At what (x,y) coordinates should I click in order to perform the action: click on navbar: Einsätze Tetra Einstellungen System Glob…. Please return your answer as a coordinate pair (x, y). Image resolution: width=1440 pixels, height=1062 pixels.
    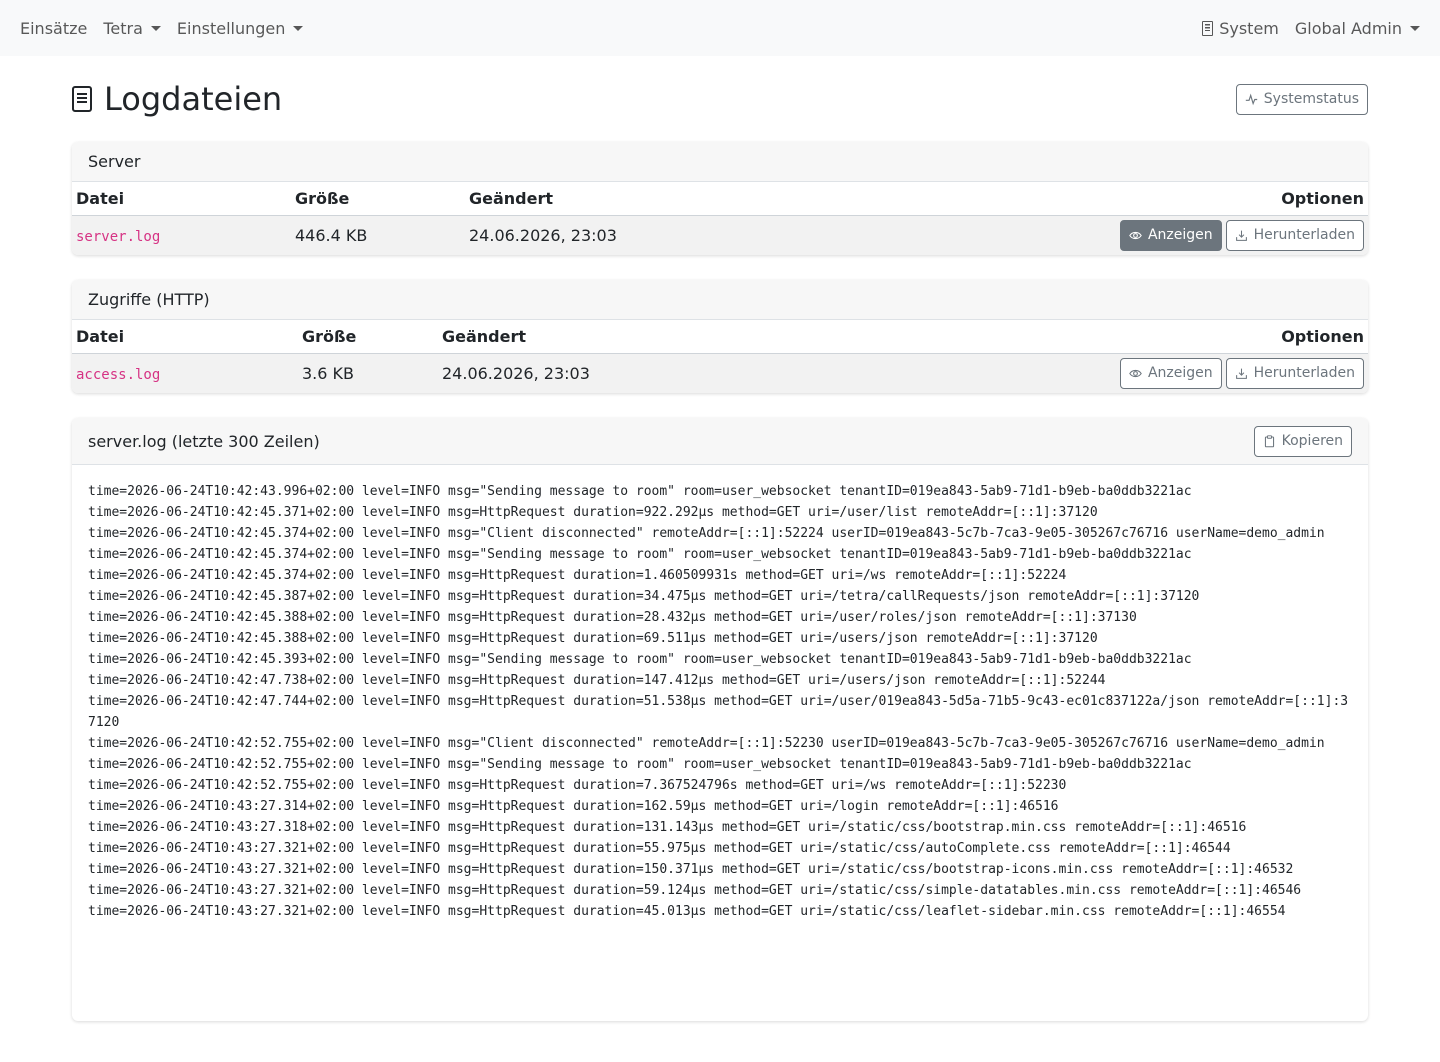
    Looking at the image, I should click on (720, 28).